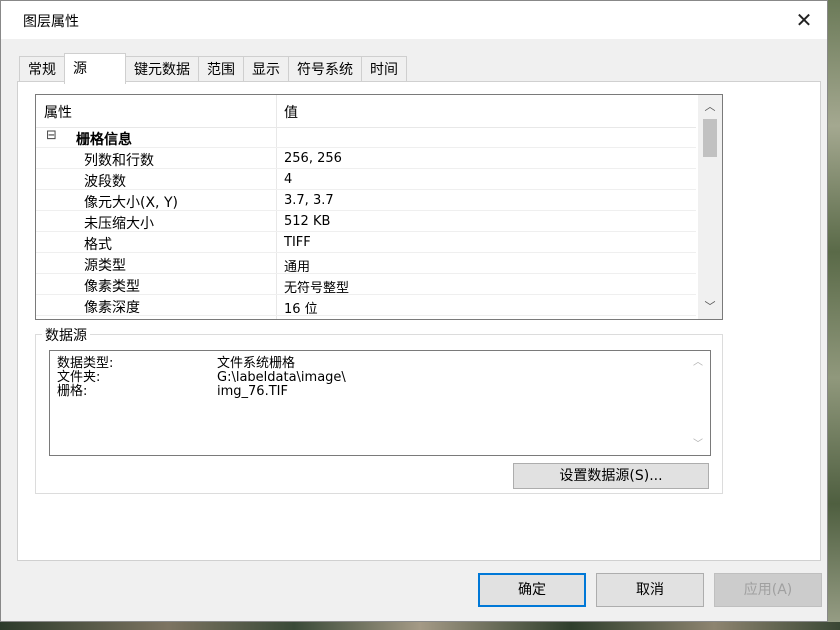 This screenshot has width=840, height=630. Describe the element at coordinates (252, 391) in the screenshot. I see `ds-line-value: img_76.TIF` at that location.